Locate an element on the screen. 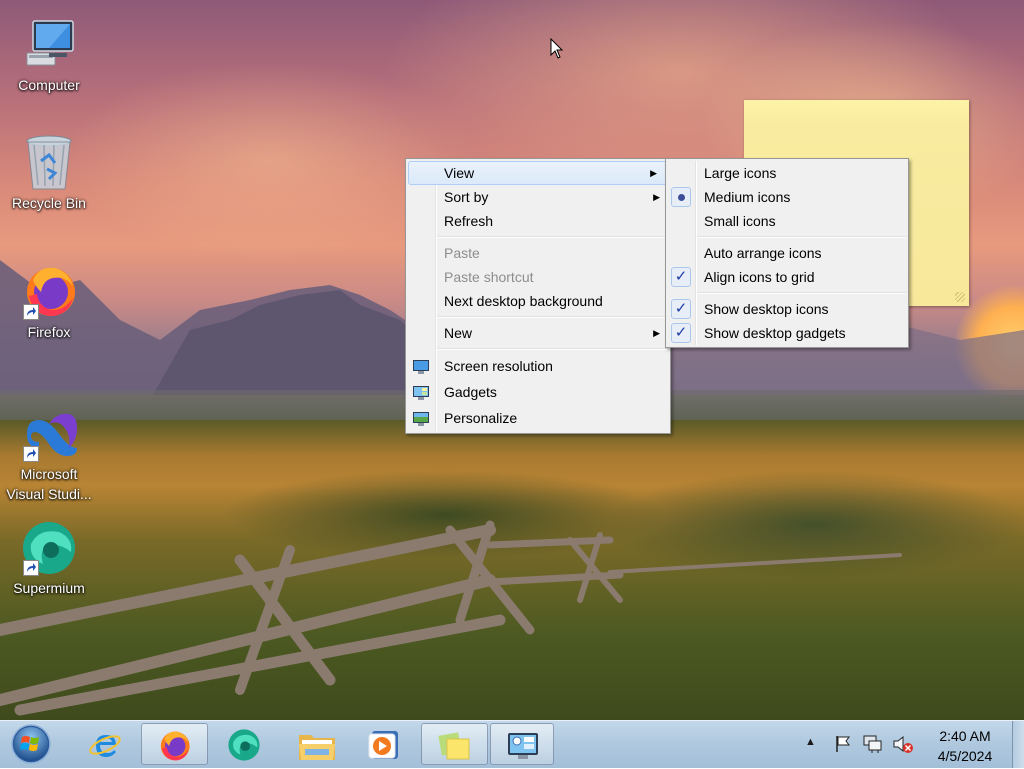  taskbar-app-gadgets is located at coordinates (522, 744).